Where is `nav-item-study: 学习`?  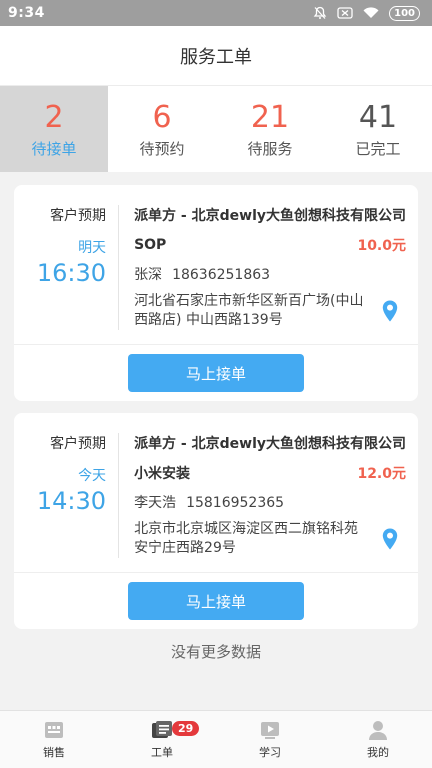
nav-item-study: 学习 is located at coordinates (270, 739).